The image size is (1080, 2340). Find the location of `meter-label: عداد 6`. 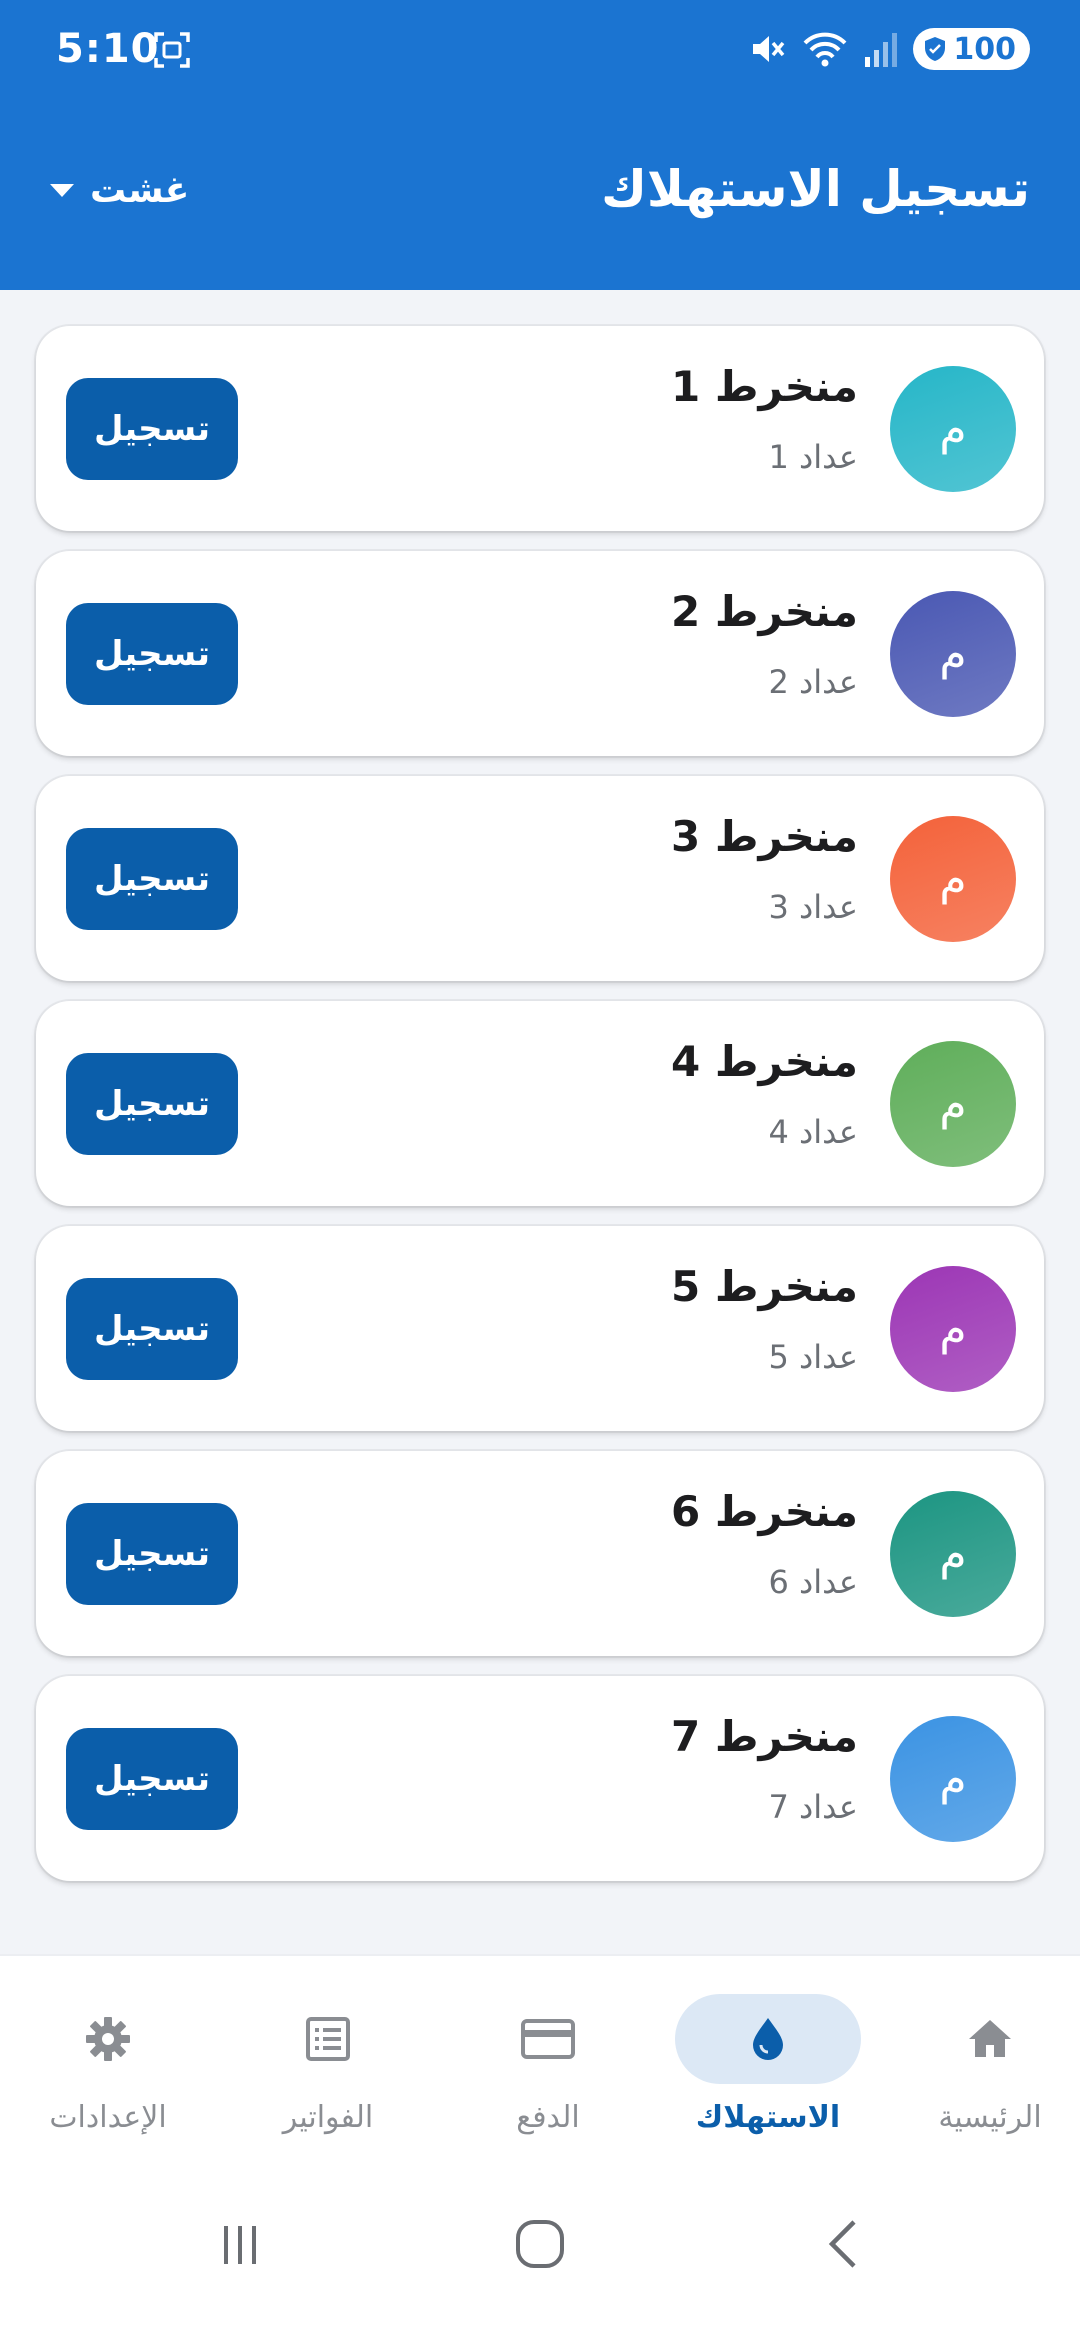

meter-label: عداد 6 is located at coordinates (813, 1582).